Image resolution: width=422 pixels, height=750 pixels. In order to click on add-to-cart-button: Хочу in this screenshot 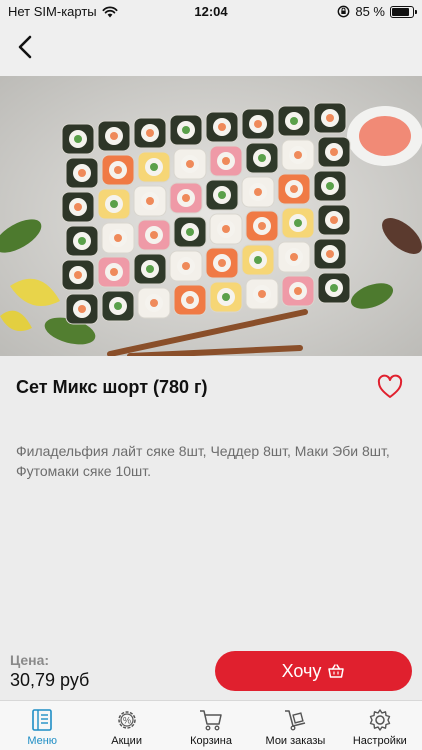, I will do `click(313, 671)`.